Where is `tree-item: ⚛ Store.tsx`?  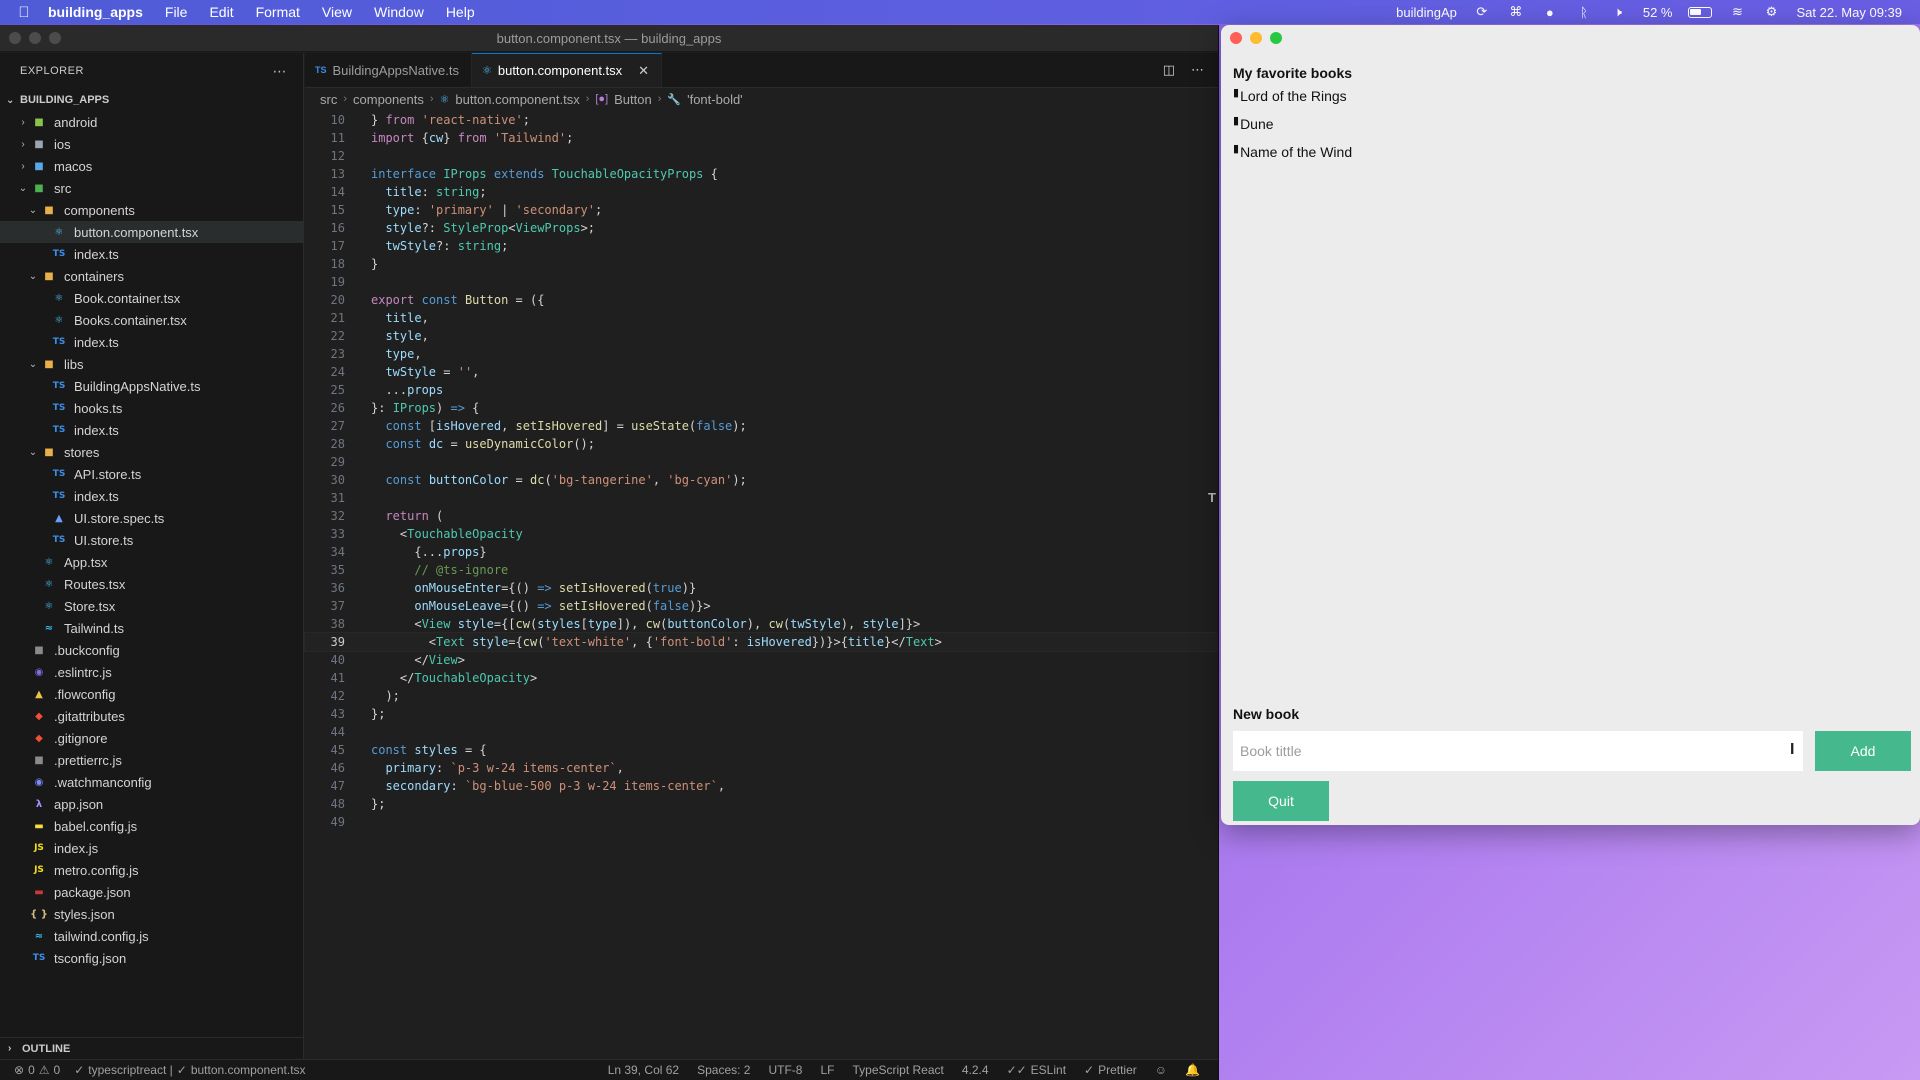
tree-item: ⚛ Store.tsx is located at coordinates (151, 606).